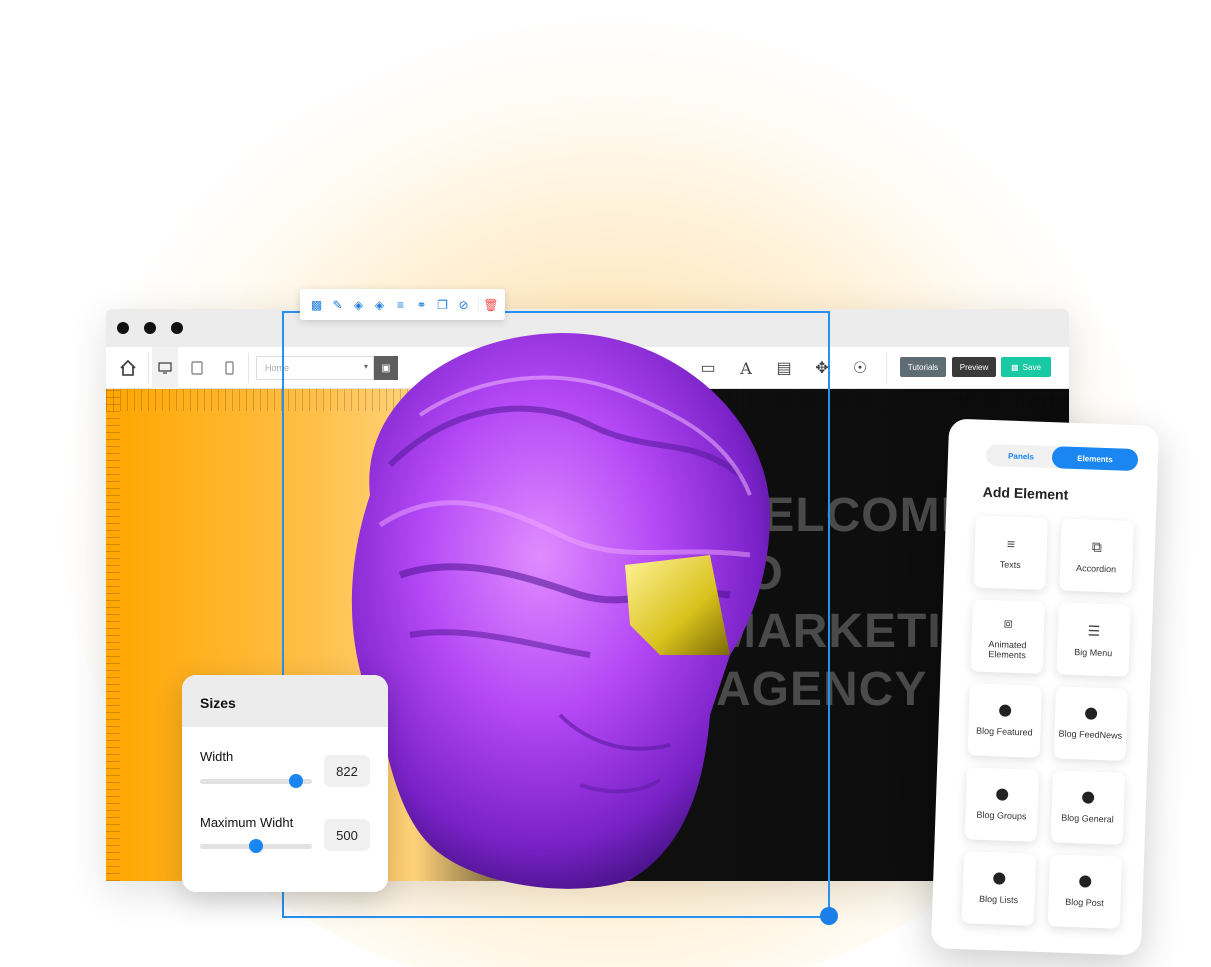 The height and width of the screenshot is (967, 1211). I want to click on unlink-icon: ⊘, so click(463, 305).